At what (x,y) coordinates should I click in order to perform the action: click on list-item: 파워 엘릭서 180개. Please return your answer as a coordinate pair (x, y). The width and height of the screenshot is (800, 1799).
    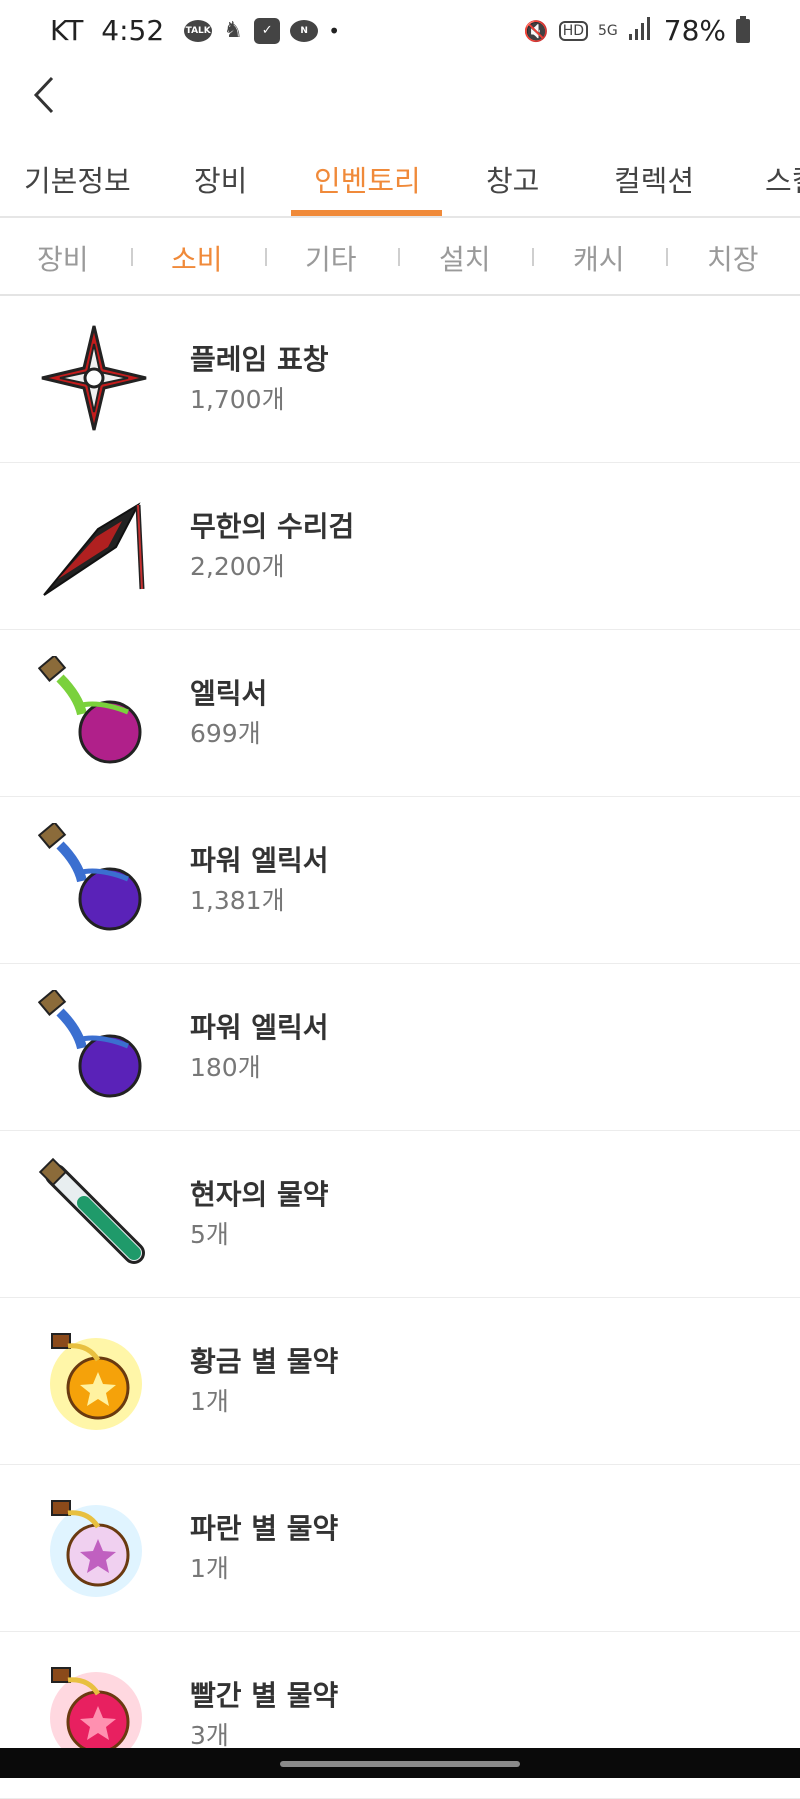
    Looking at the image, I should click on (400, 1047).